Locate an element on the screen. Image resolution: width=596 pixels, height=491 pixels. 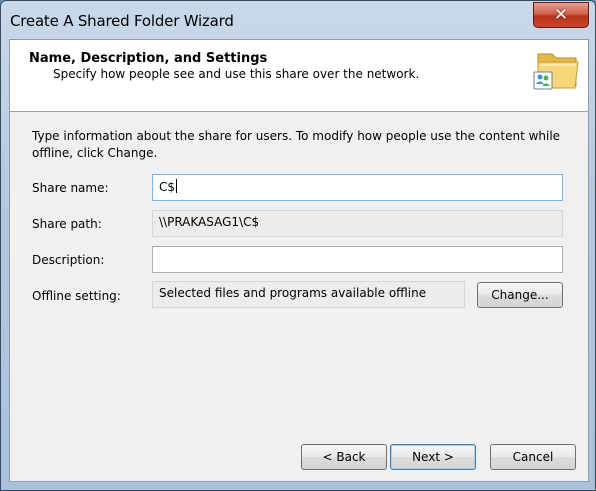
next-button: Next > is located at coordinates (433, 457).